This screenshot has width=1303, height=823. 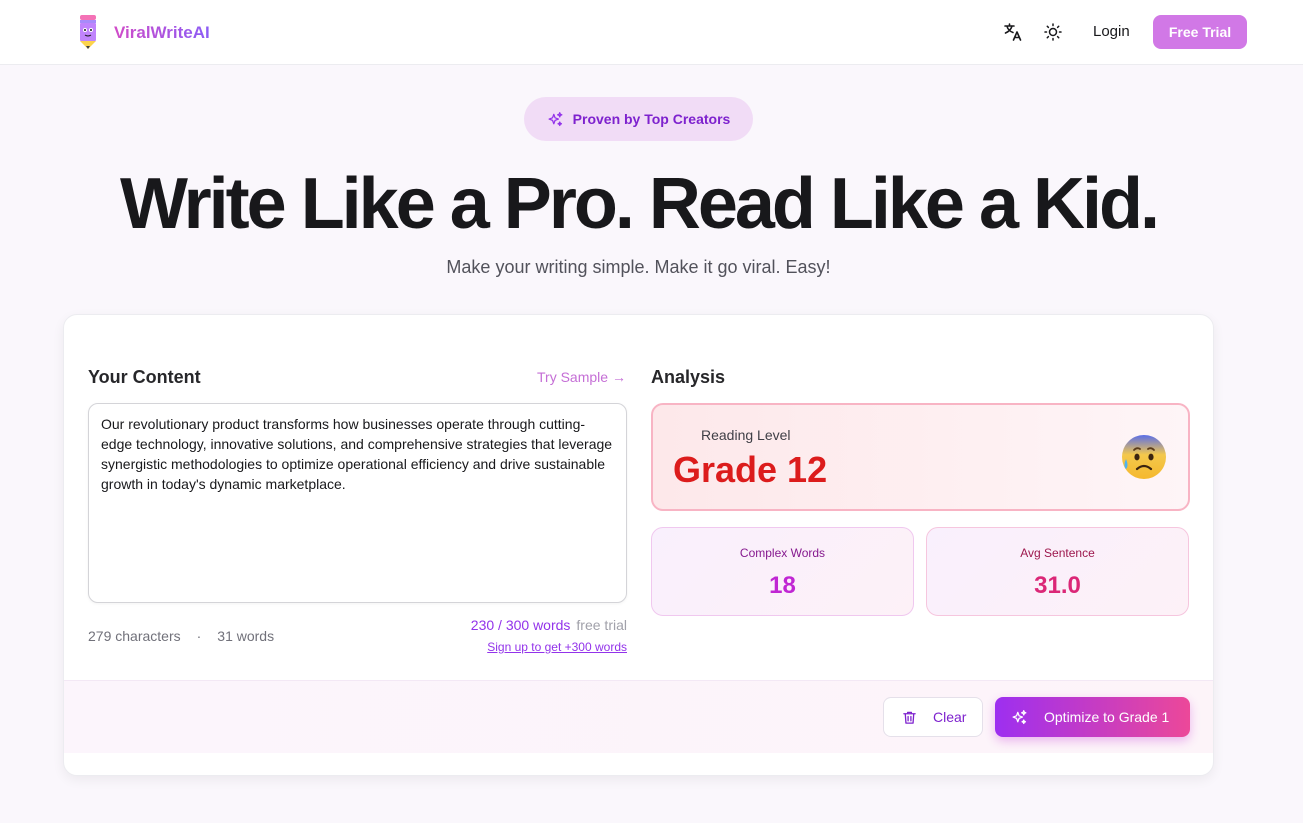 I want to click on complex-words-card: Complex Words 18, so click(x=782, y=571).